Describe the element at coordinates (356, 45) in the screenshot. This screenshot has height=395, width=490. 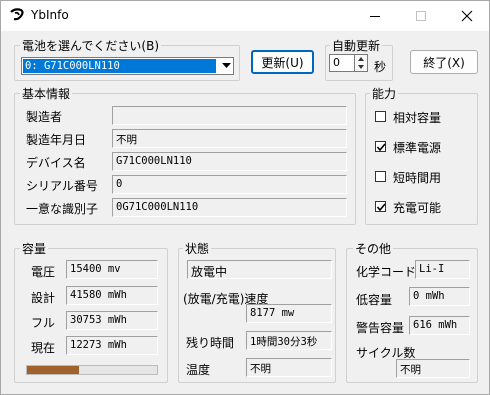
I see `auto-update-label: 自動更新` at that location.